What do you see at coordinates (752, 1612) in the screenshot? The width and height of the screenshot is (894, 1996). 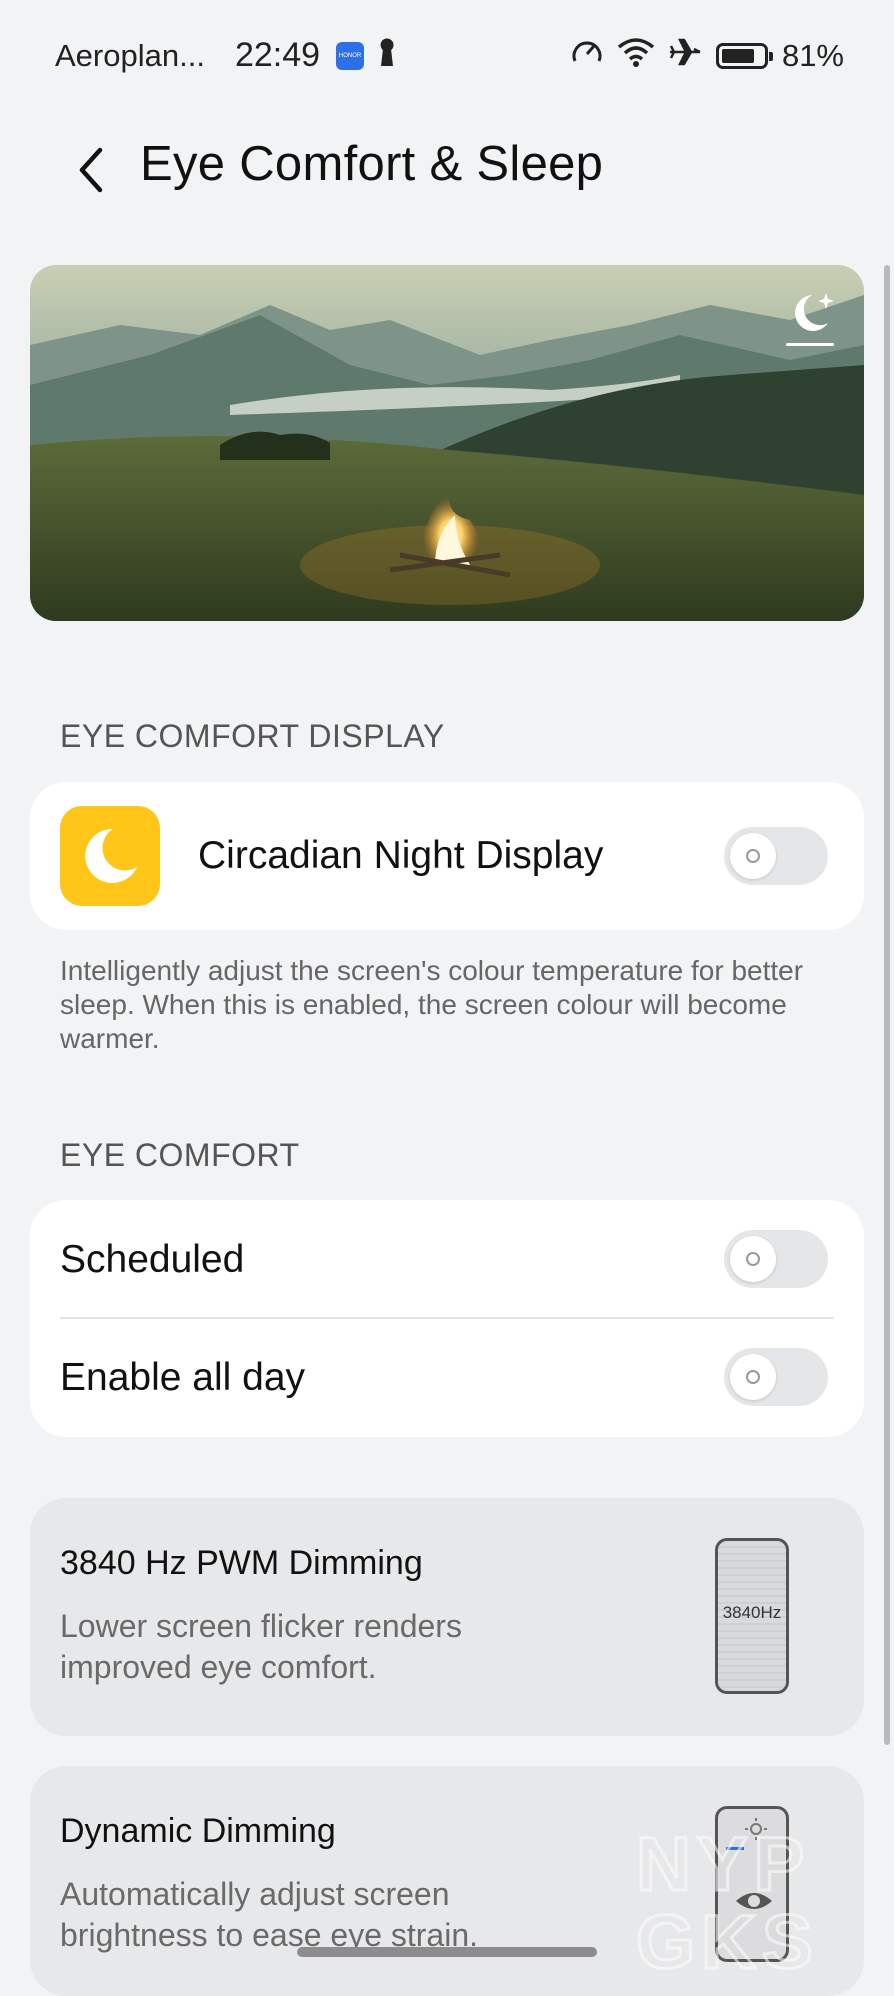 I see `hz-label: 3840Hz` at bounding box center [752, 1612].